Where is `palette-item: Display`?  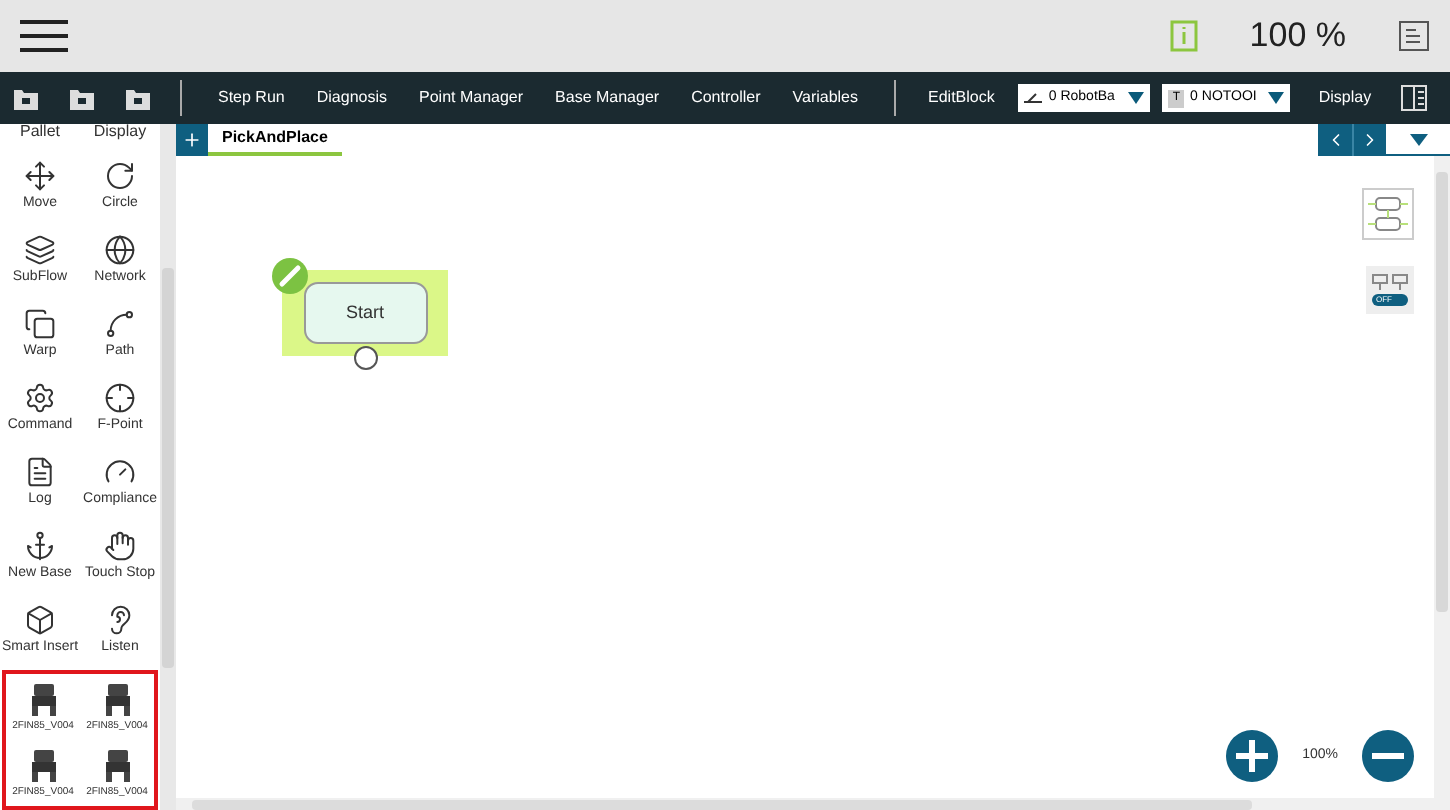 palette-item: Display is located at coordinates (120, 136).